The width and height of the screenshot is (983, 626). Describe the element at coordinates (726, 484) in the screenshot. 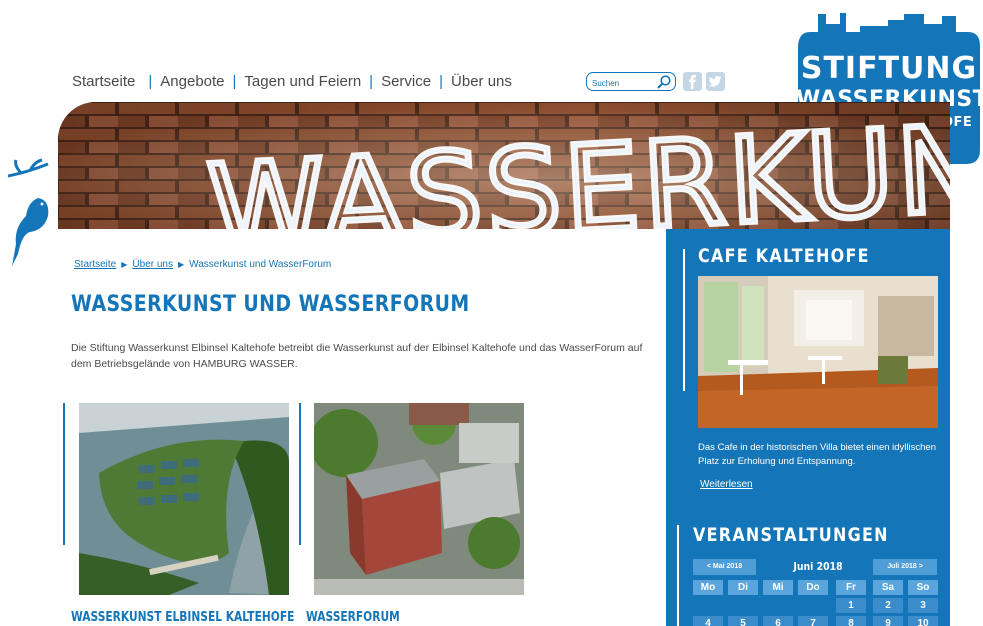

I see `cafe-read-more-link: Weiterlesen` at that location.